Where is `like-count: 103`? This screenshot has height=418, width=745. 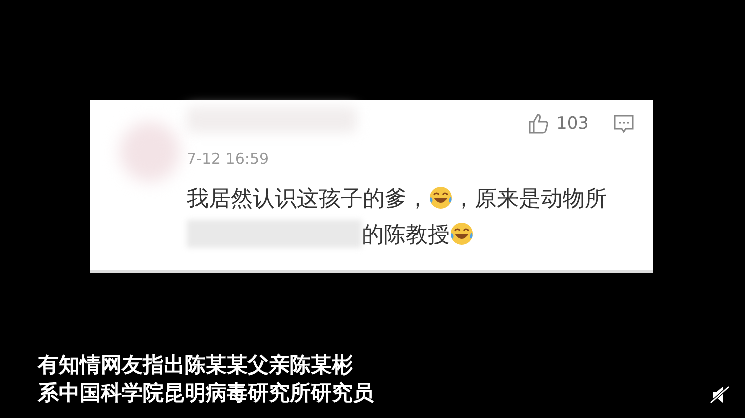
like-count: 103 is located at coordinates (572, 124).